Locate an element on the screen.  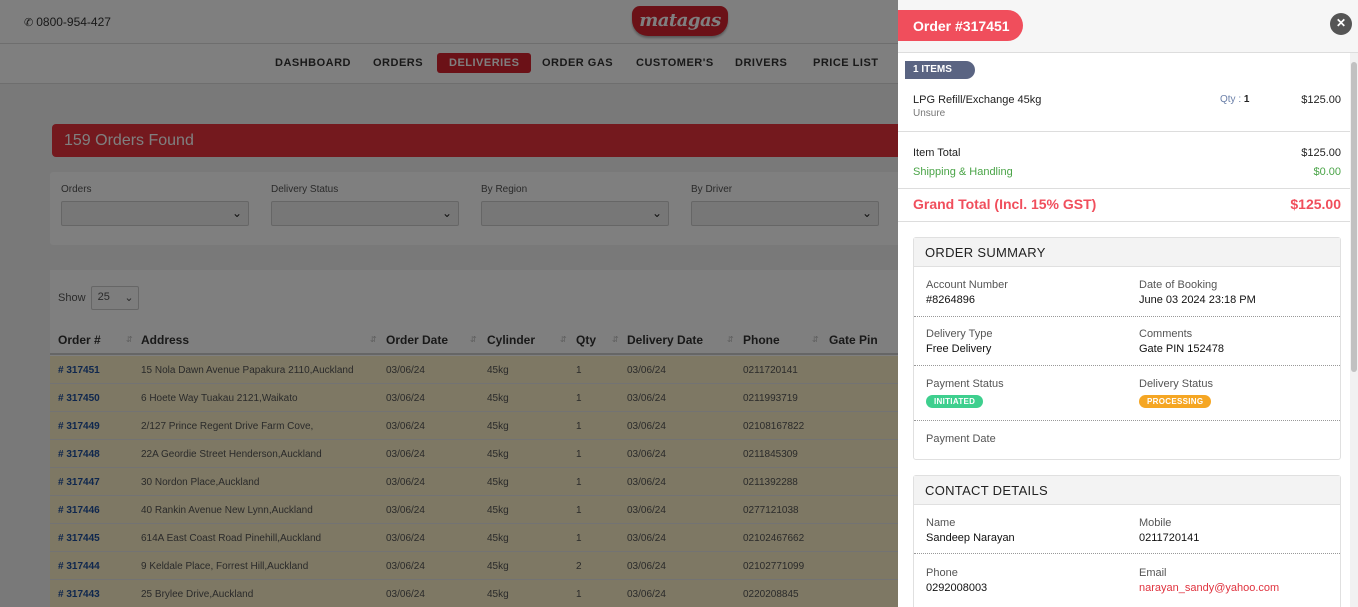
item-name: LPG Refill/Exchange 45kg is located at coordinates (977, 100).